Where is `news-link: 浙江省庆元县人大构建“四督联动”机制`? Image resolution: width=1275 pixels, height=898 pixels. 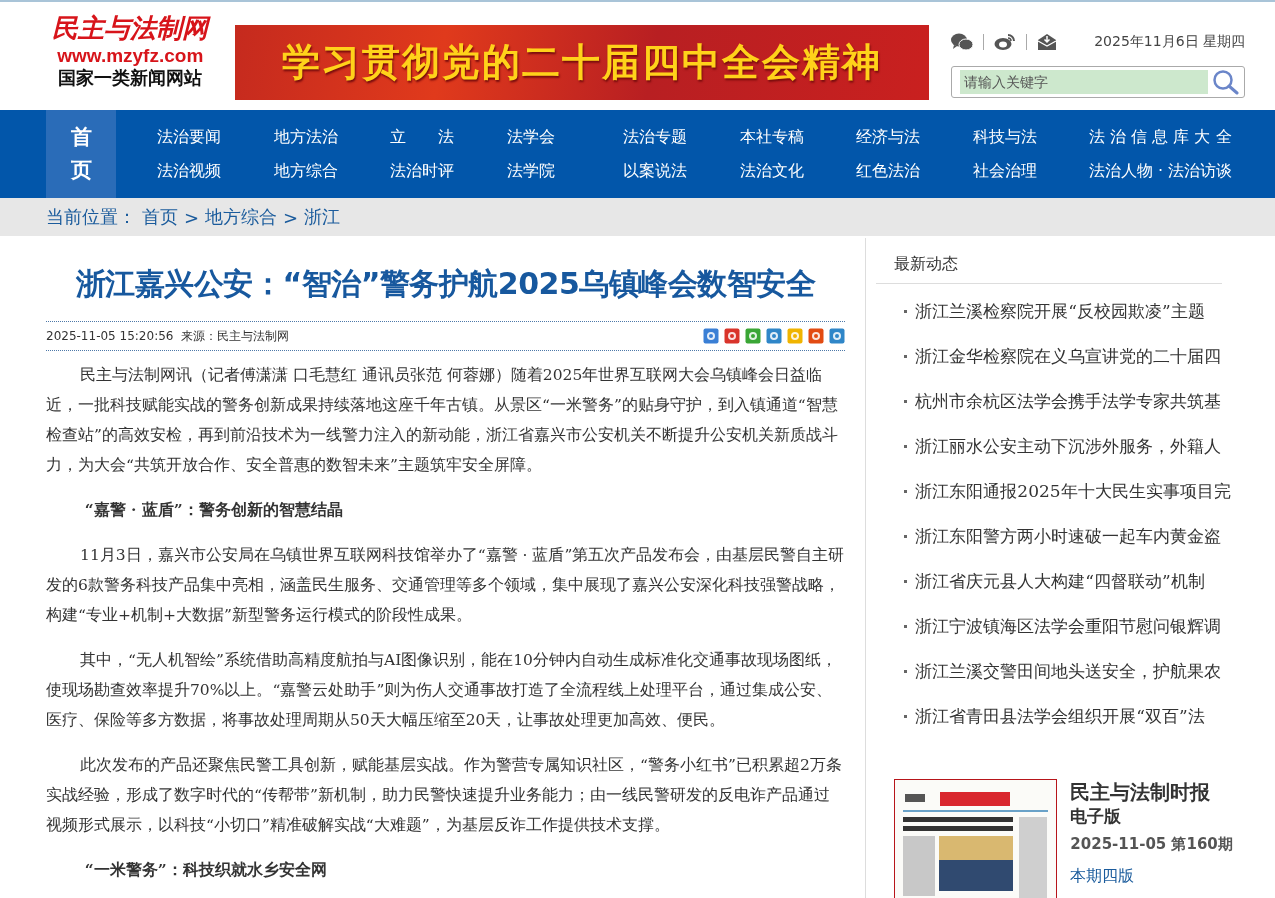
news-link: 浙江省庆元县人大构建“四督联动”机制 is located at coordinates (1060, 581).